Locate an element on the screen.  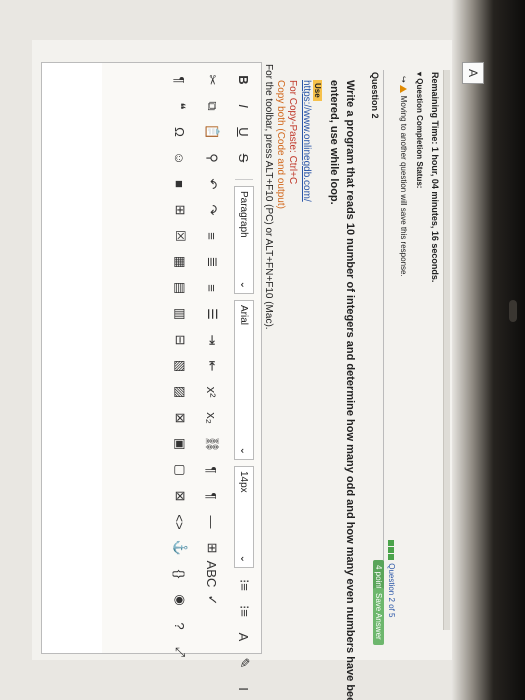
align-justify-icon: ☰ is located at coordinates (212, 314).